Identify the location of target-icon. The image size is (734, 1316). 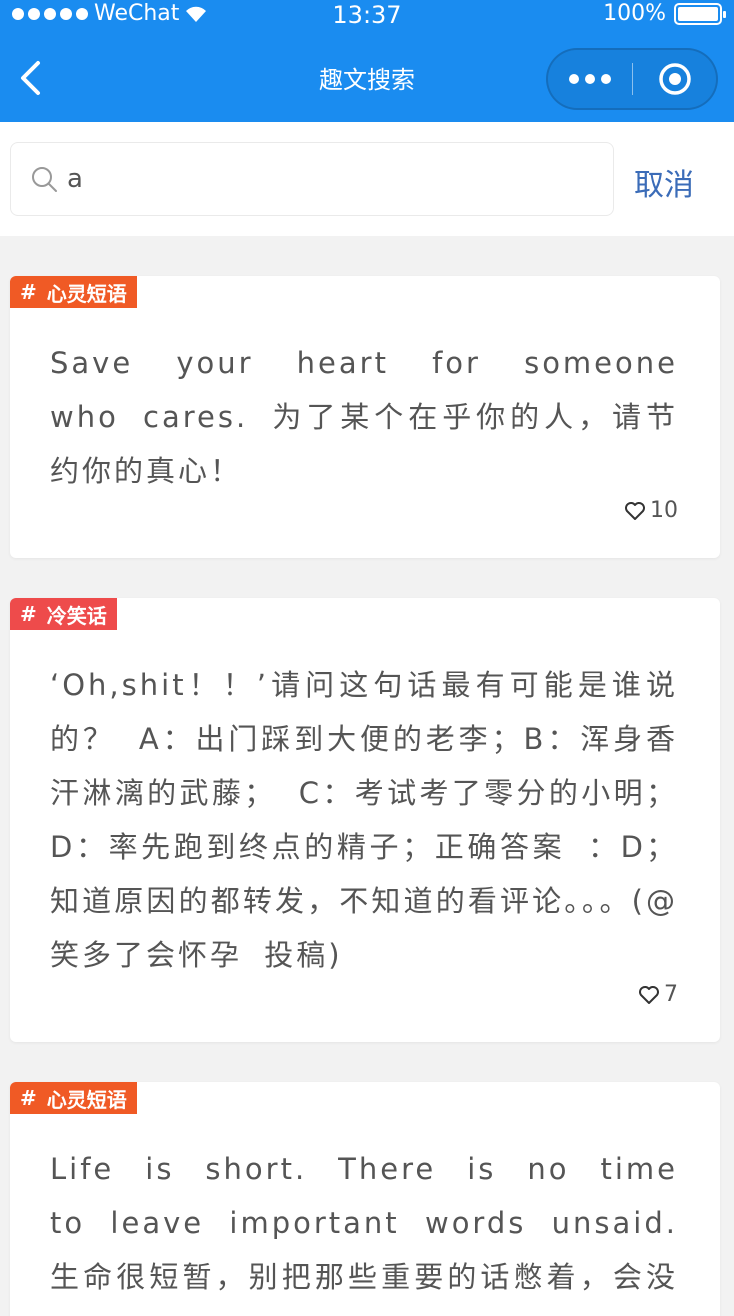
(674, 79).